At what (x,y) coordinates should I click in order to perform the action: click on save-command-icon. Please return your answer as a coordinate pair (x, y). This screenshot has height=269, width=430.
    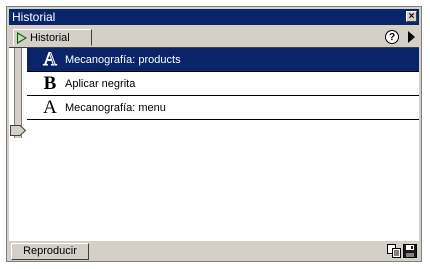
    Looking at the image, I should click on (410, 251).